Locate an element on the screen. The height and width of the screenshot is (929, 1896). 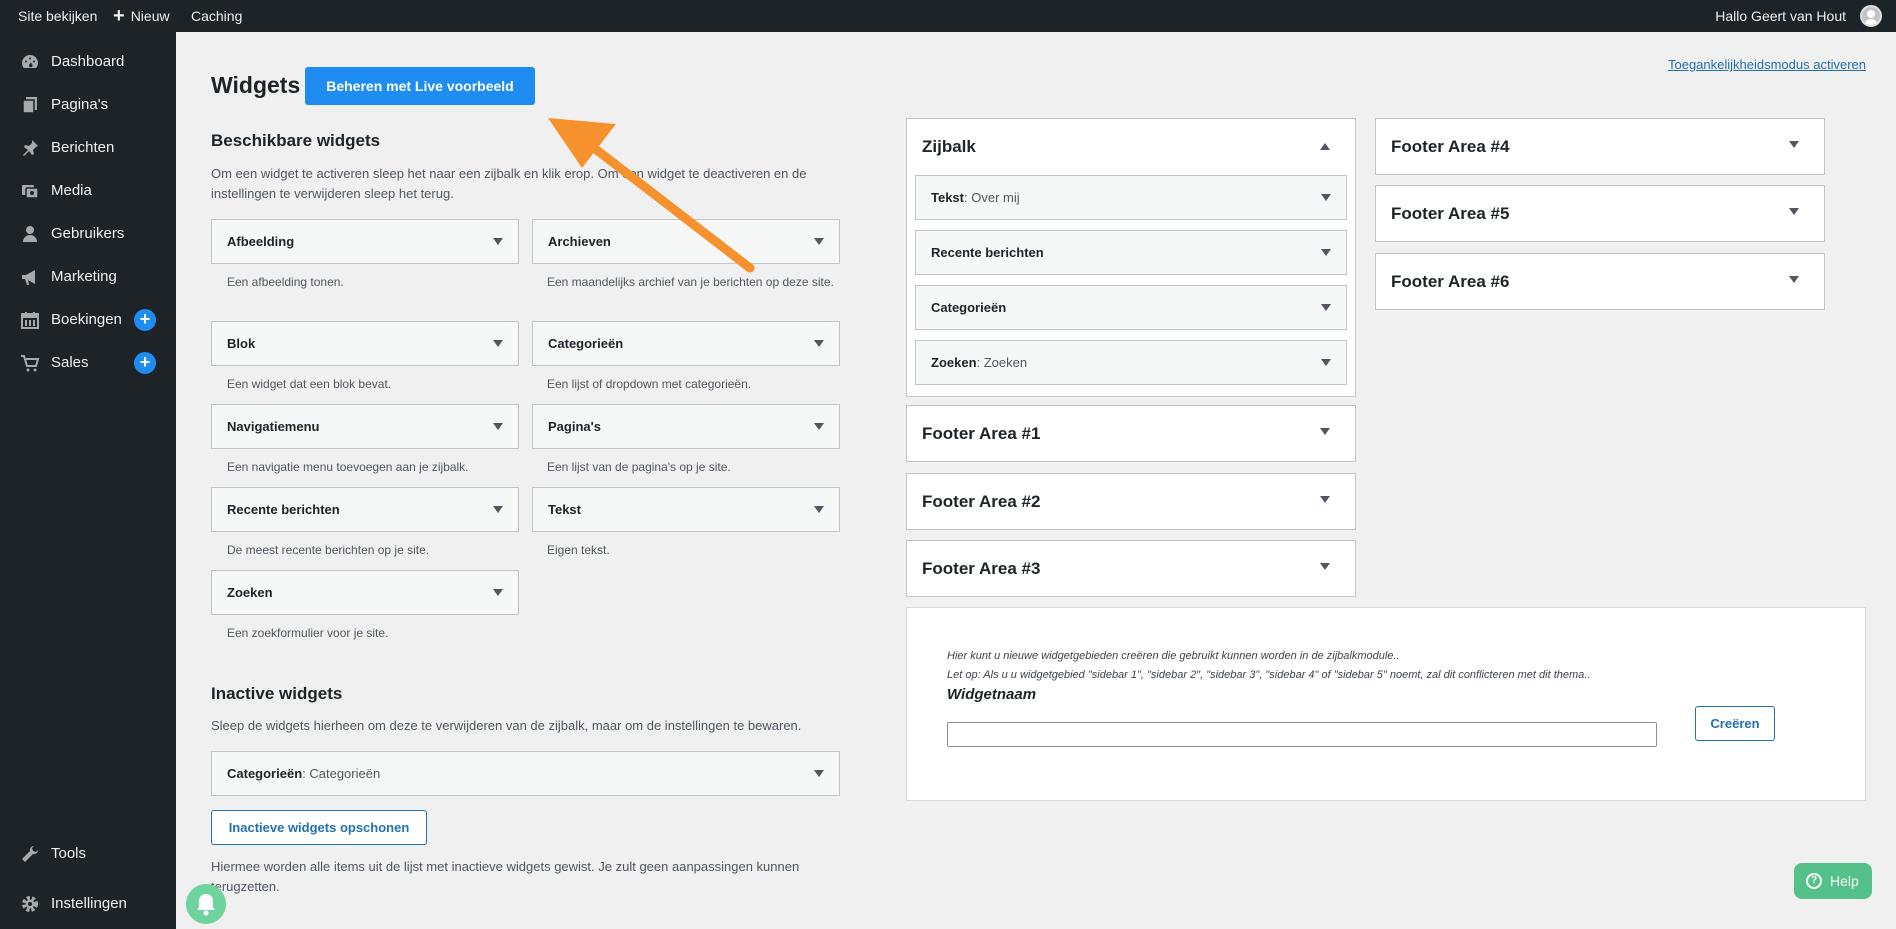
clear-inactive-widgets-button: Inactieve widgets opschonen is located at coordinates (319, 827).